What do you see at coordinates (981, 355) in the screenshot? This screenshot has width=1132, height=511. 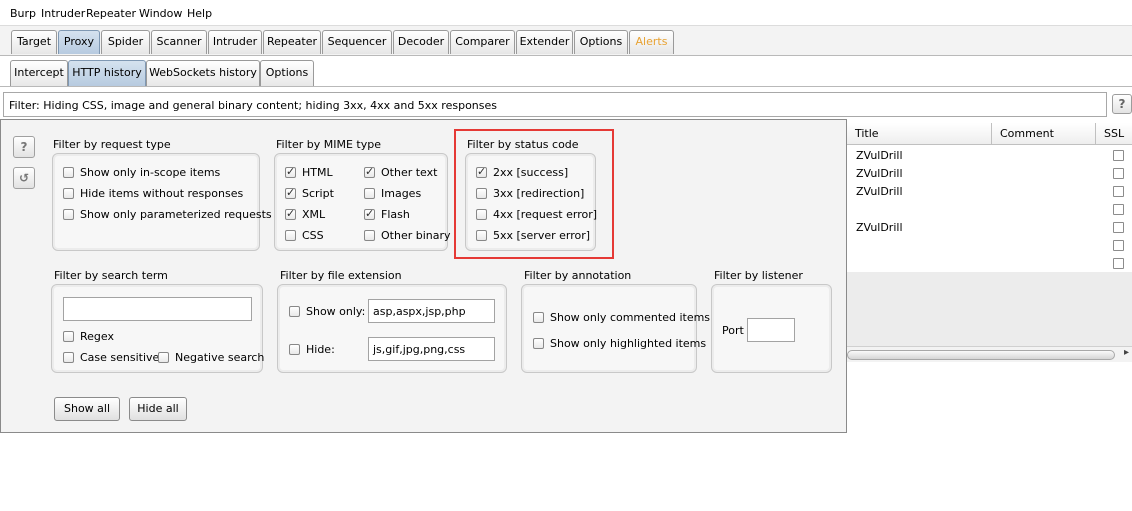 I see `scrollbar-thumb` at bounding box center [981, 355].